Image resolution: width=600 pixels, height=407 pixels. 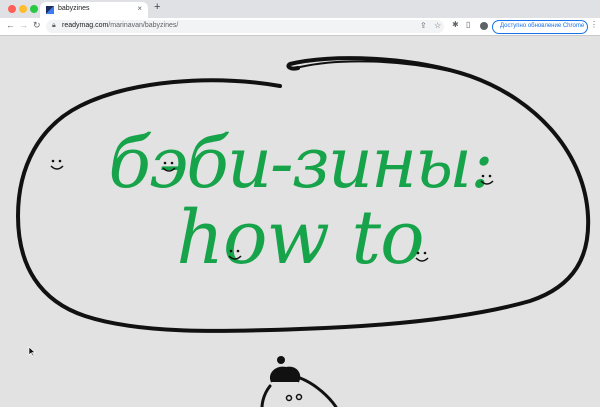 I want to click on url-host: readymag.com, so click(x=85, y=25).